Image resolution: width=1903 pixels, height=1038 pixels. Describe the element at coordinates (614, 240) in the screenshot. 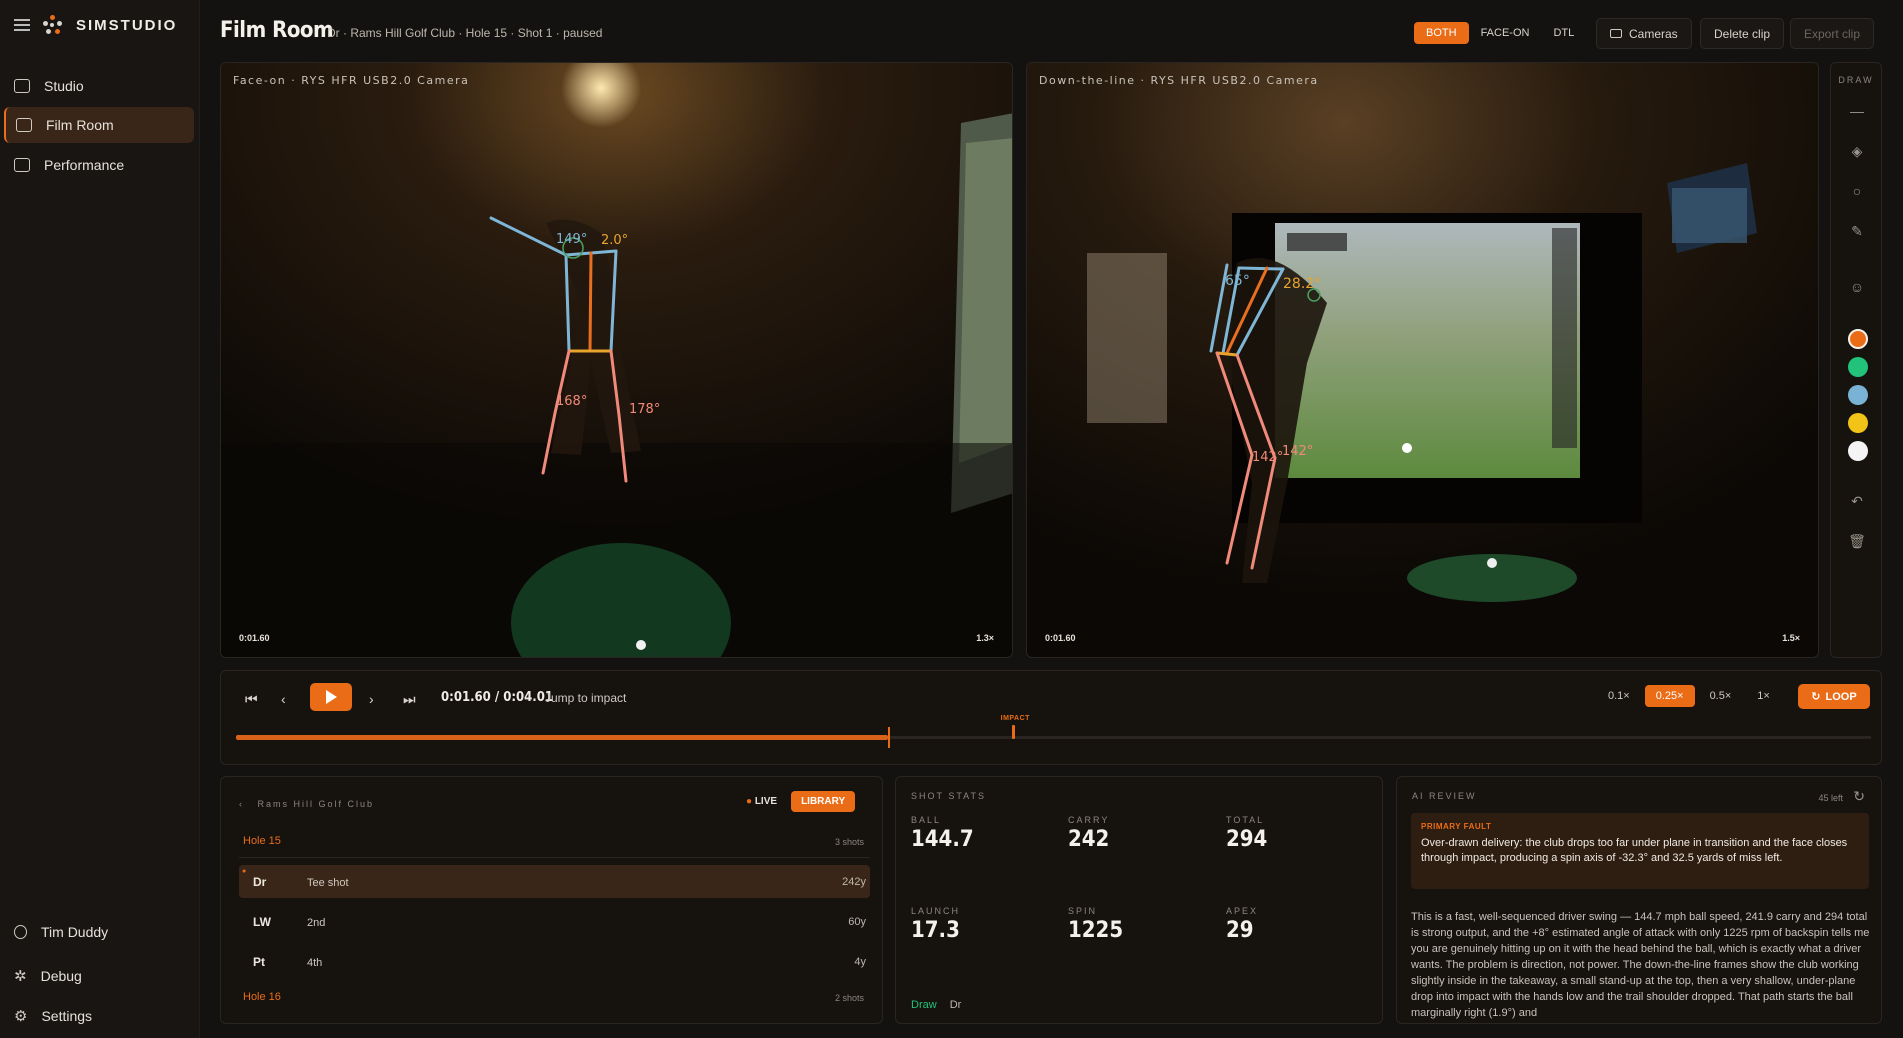

I see `angle-label: 2.0°` at that location.